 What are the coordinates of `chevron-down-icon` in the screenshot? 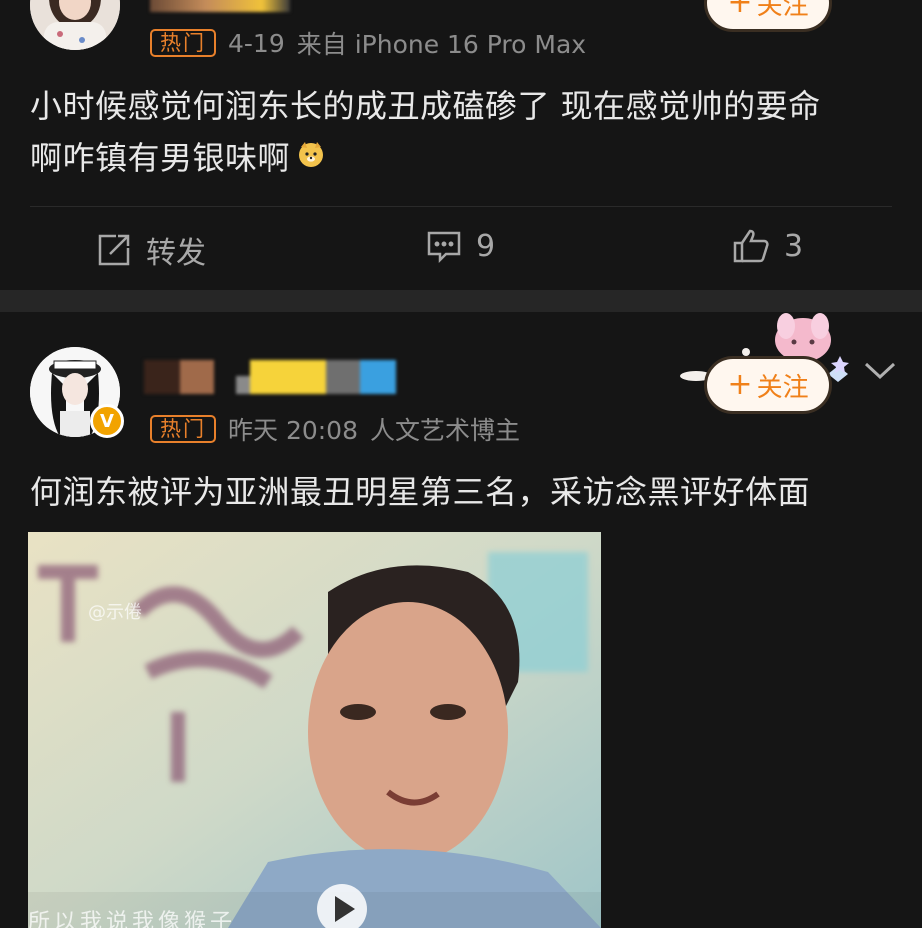 It's located at (880, 372).